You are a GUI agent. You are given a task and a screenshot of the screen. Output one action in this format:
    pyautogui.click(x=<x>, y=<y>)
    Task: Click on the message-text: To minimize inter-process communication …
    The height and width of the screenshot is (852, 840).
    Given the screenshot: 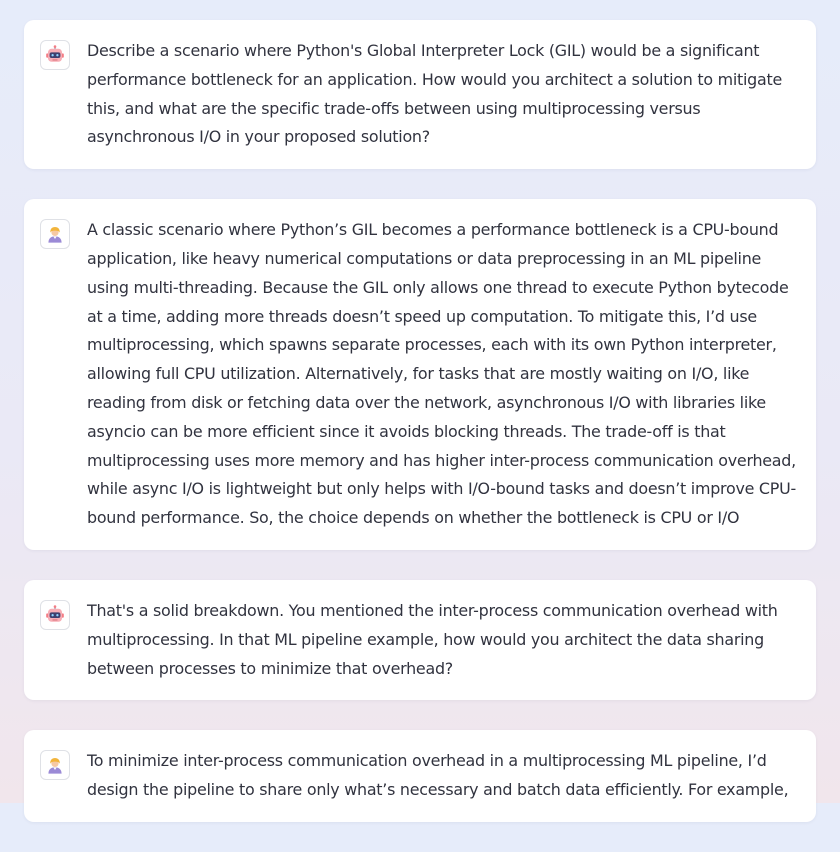 What is the action you would take?
    pyautogui.click(x=438, y=775)
    